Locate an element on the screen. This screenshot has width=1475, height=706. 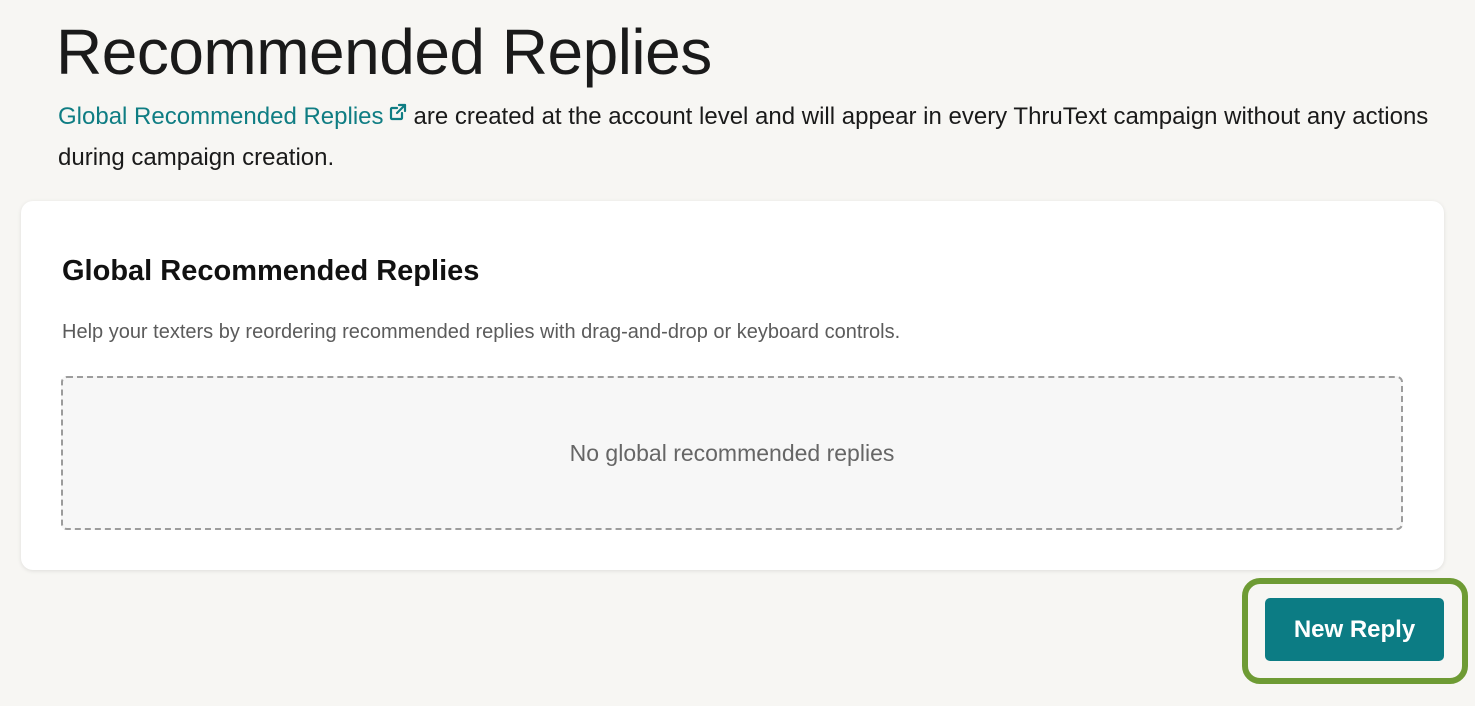
intro-link-label: Global Recommended Replies is located at coordinates (221, 116).